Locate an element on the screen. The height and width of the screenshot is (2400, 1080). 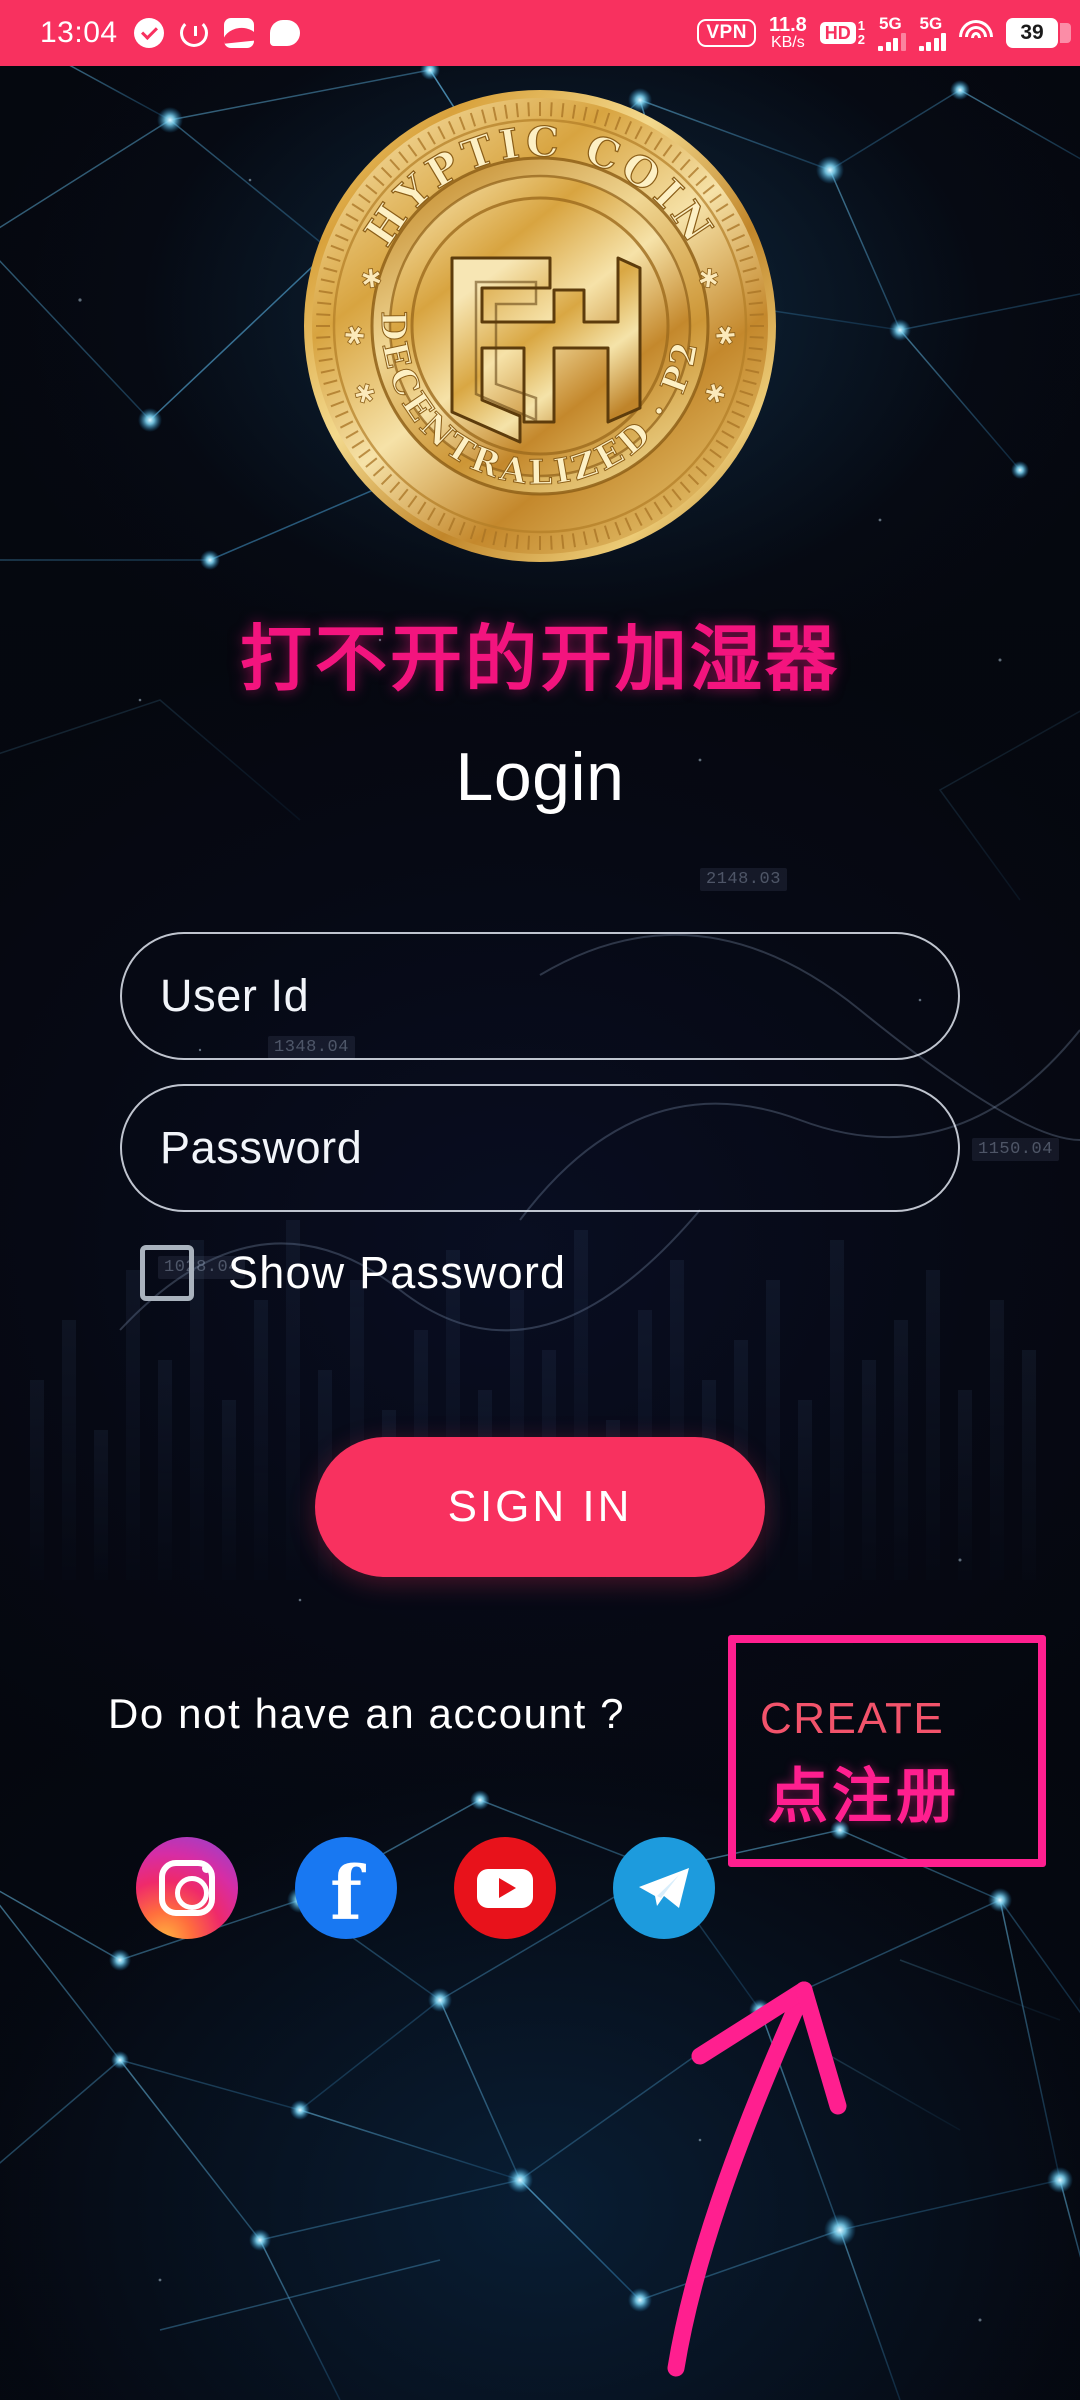
network-speed-unit: KB/s is located at coordinates (787, 43).